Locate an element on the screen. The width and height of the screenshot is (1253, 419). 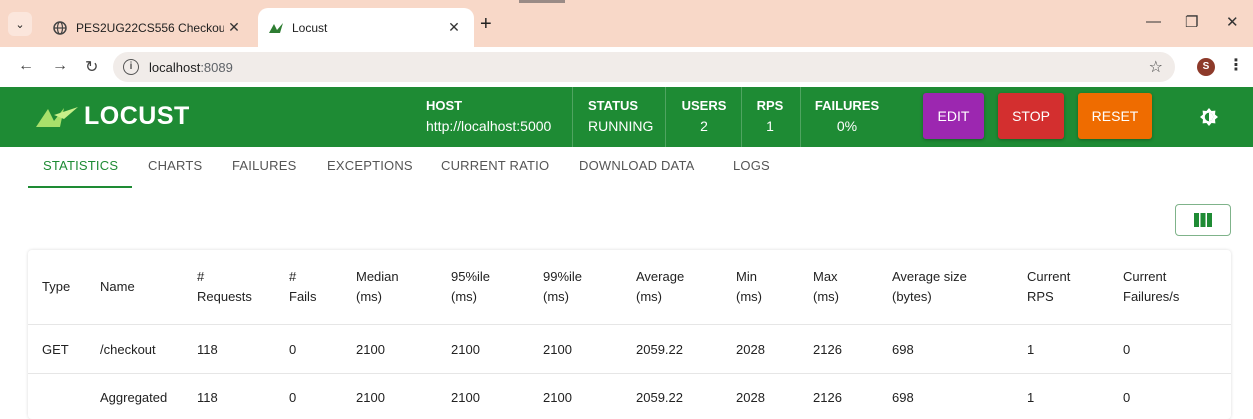
tab-current-ratio: CURRENT RATIO is located at coordinates (495, 165).